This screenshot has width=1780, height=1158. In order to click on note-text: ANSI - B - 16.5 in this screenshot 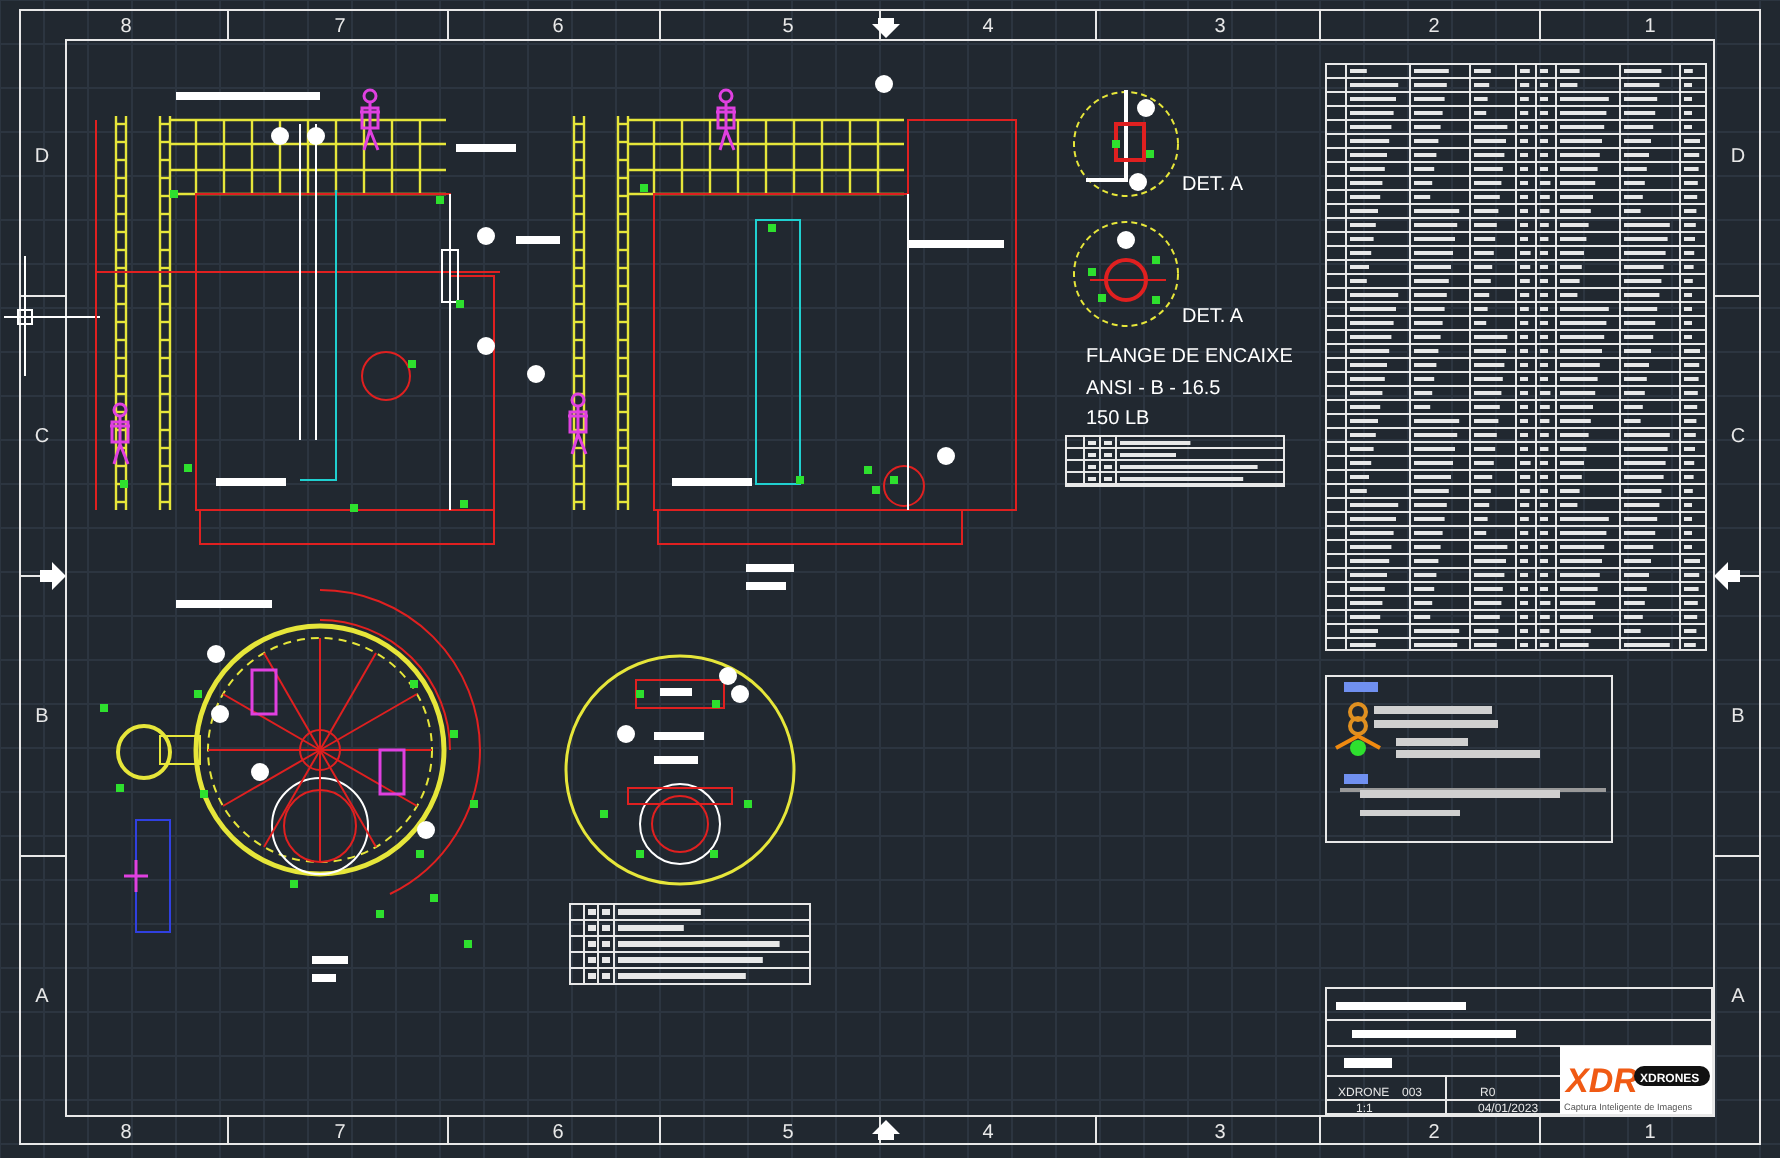, I will do `click(1153, 389)`.